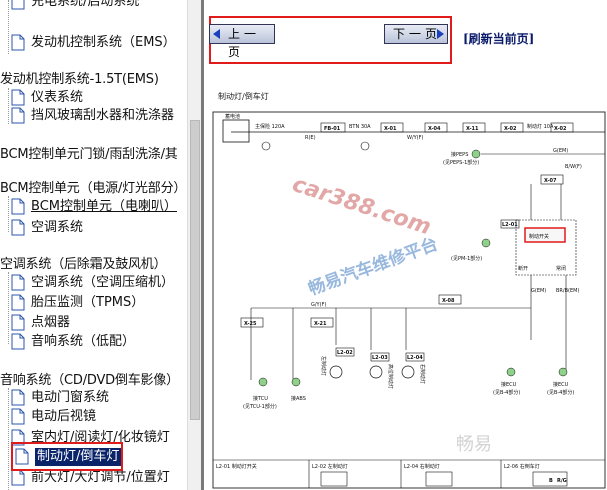 This screenshot has width=607, height=490. What do you see at coordinates (415, 138) in the screenshot?
I see `wire-label: W/Y(F)` at bounding box center [415, 138].